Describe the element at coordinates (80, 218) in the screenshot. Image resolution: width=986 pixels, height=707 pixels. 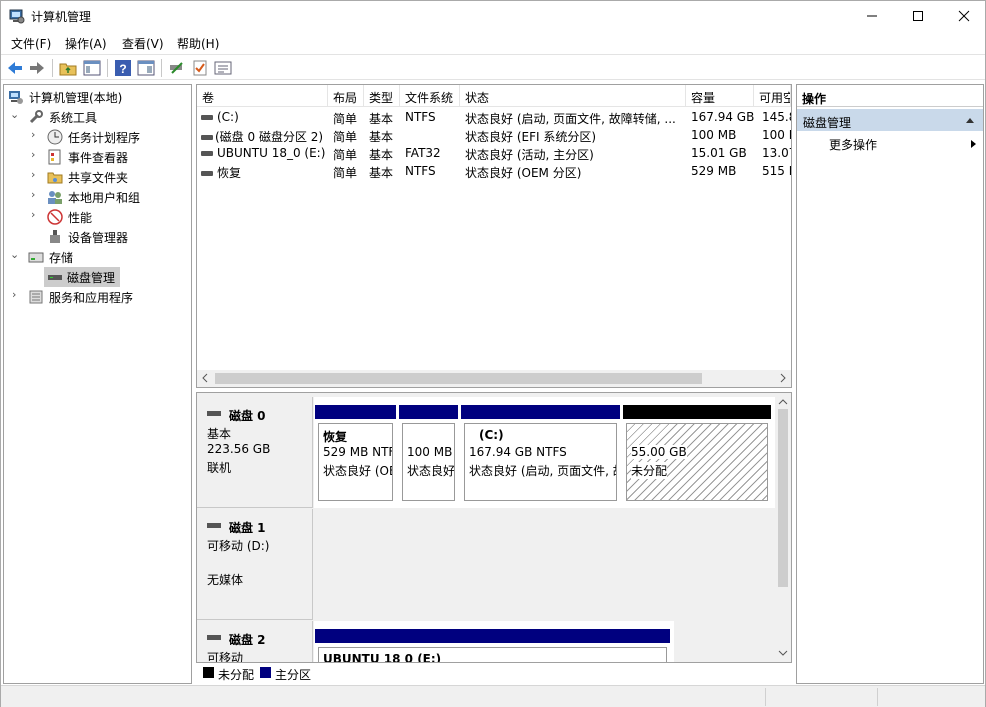
I see `tree-item-label: 性能` at that location.